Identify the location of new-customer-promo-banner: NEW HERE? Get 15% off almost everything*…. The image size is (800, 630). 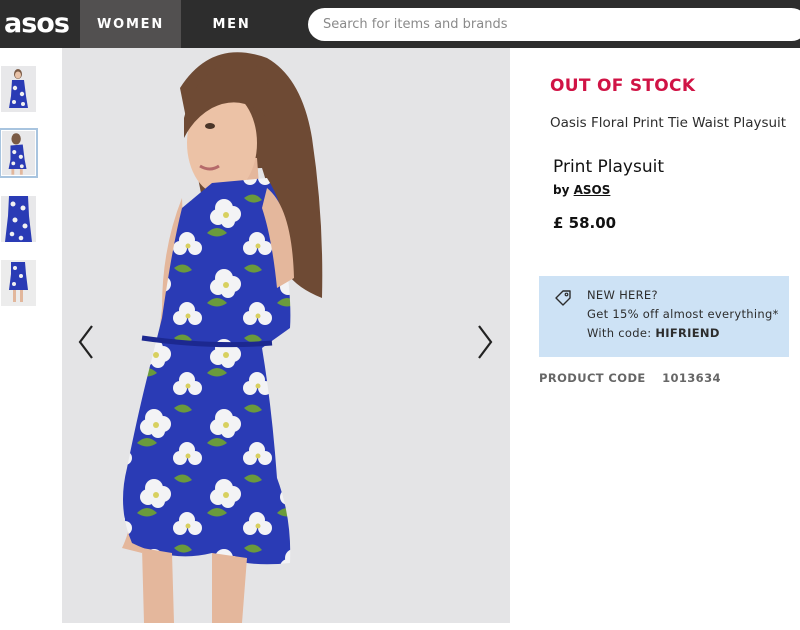
(664, 316).